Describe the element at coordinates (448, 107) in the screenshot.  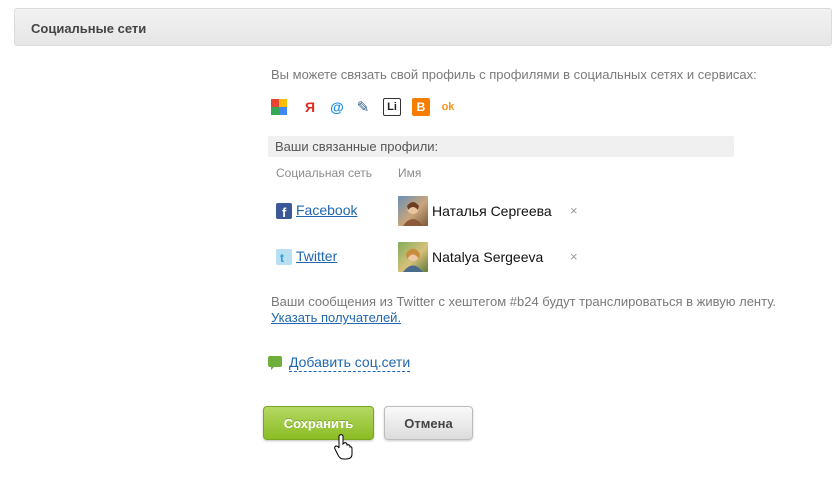
I see `odnoklassniki-icon: ok` at that location.